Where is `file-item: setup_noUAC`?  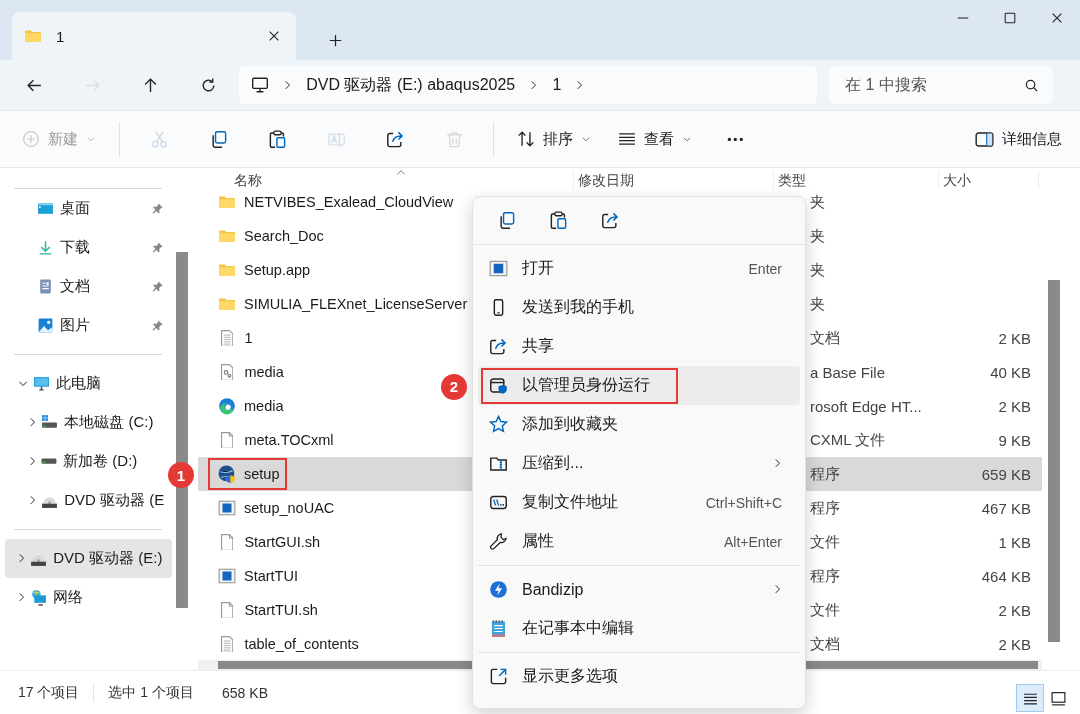 file-item: setup_noUAC is located at coordinates (277, 508).